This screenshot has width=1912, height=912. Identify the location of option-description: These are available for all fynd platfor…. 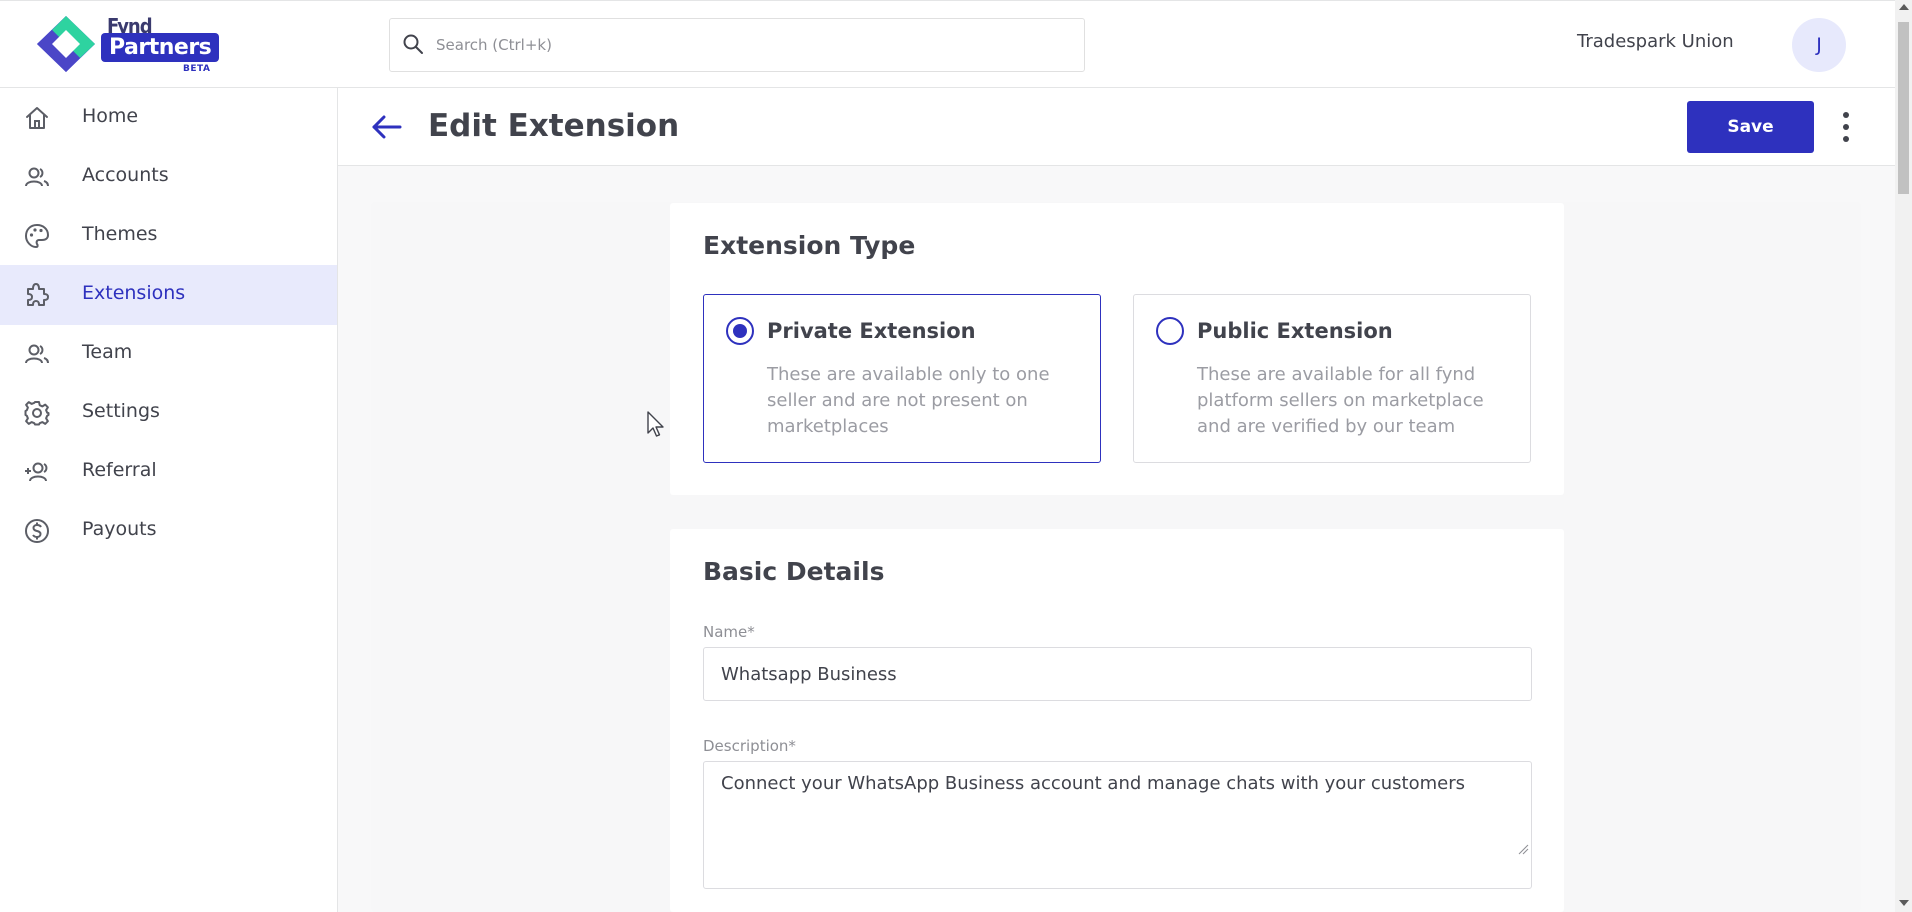
(1340, 400).